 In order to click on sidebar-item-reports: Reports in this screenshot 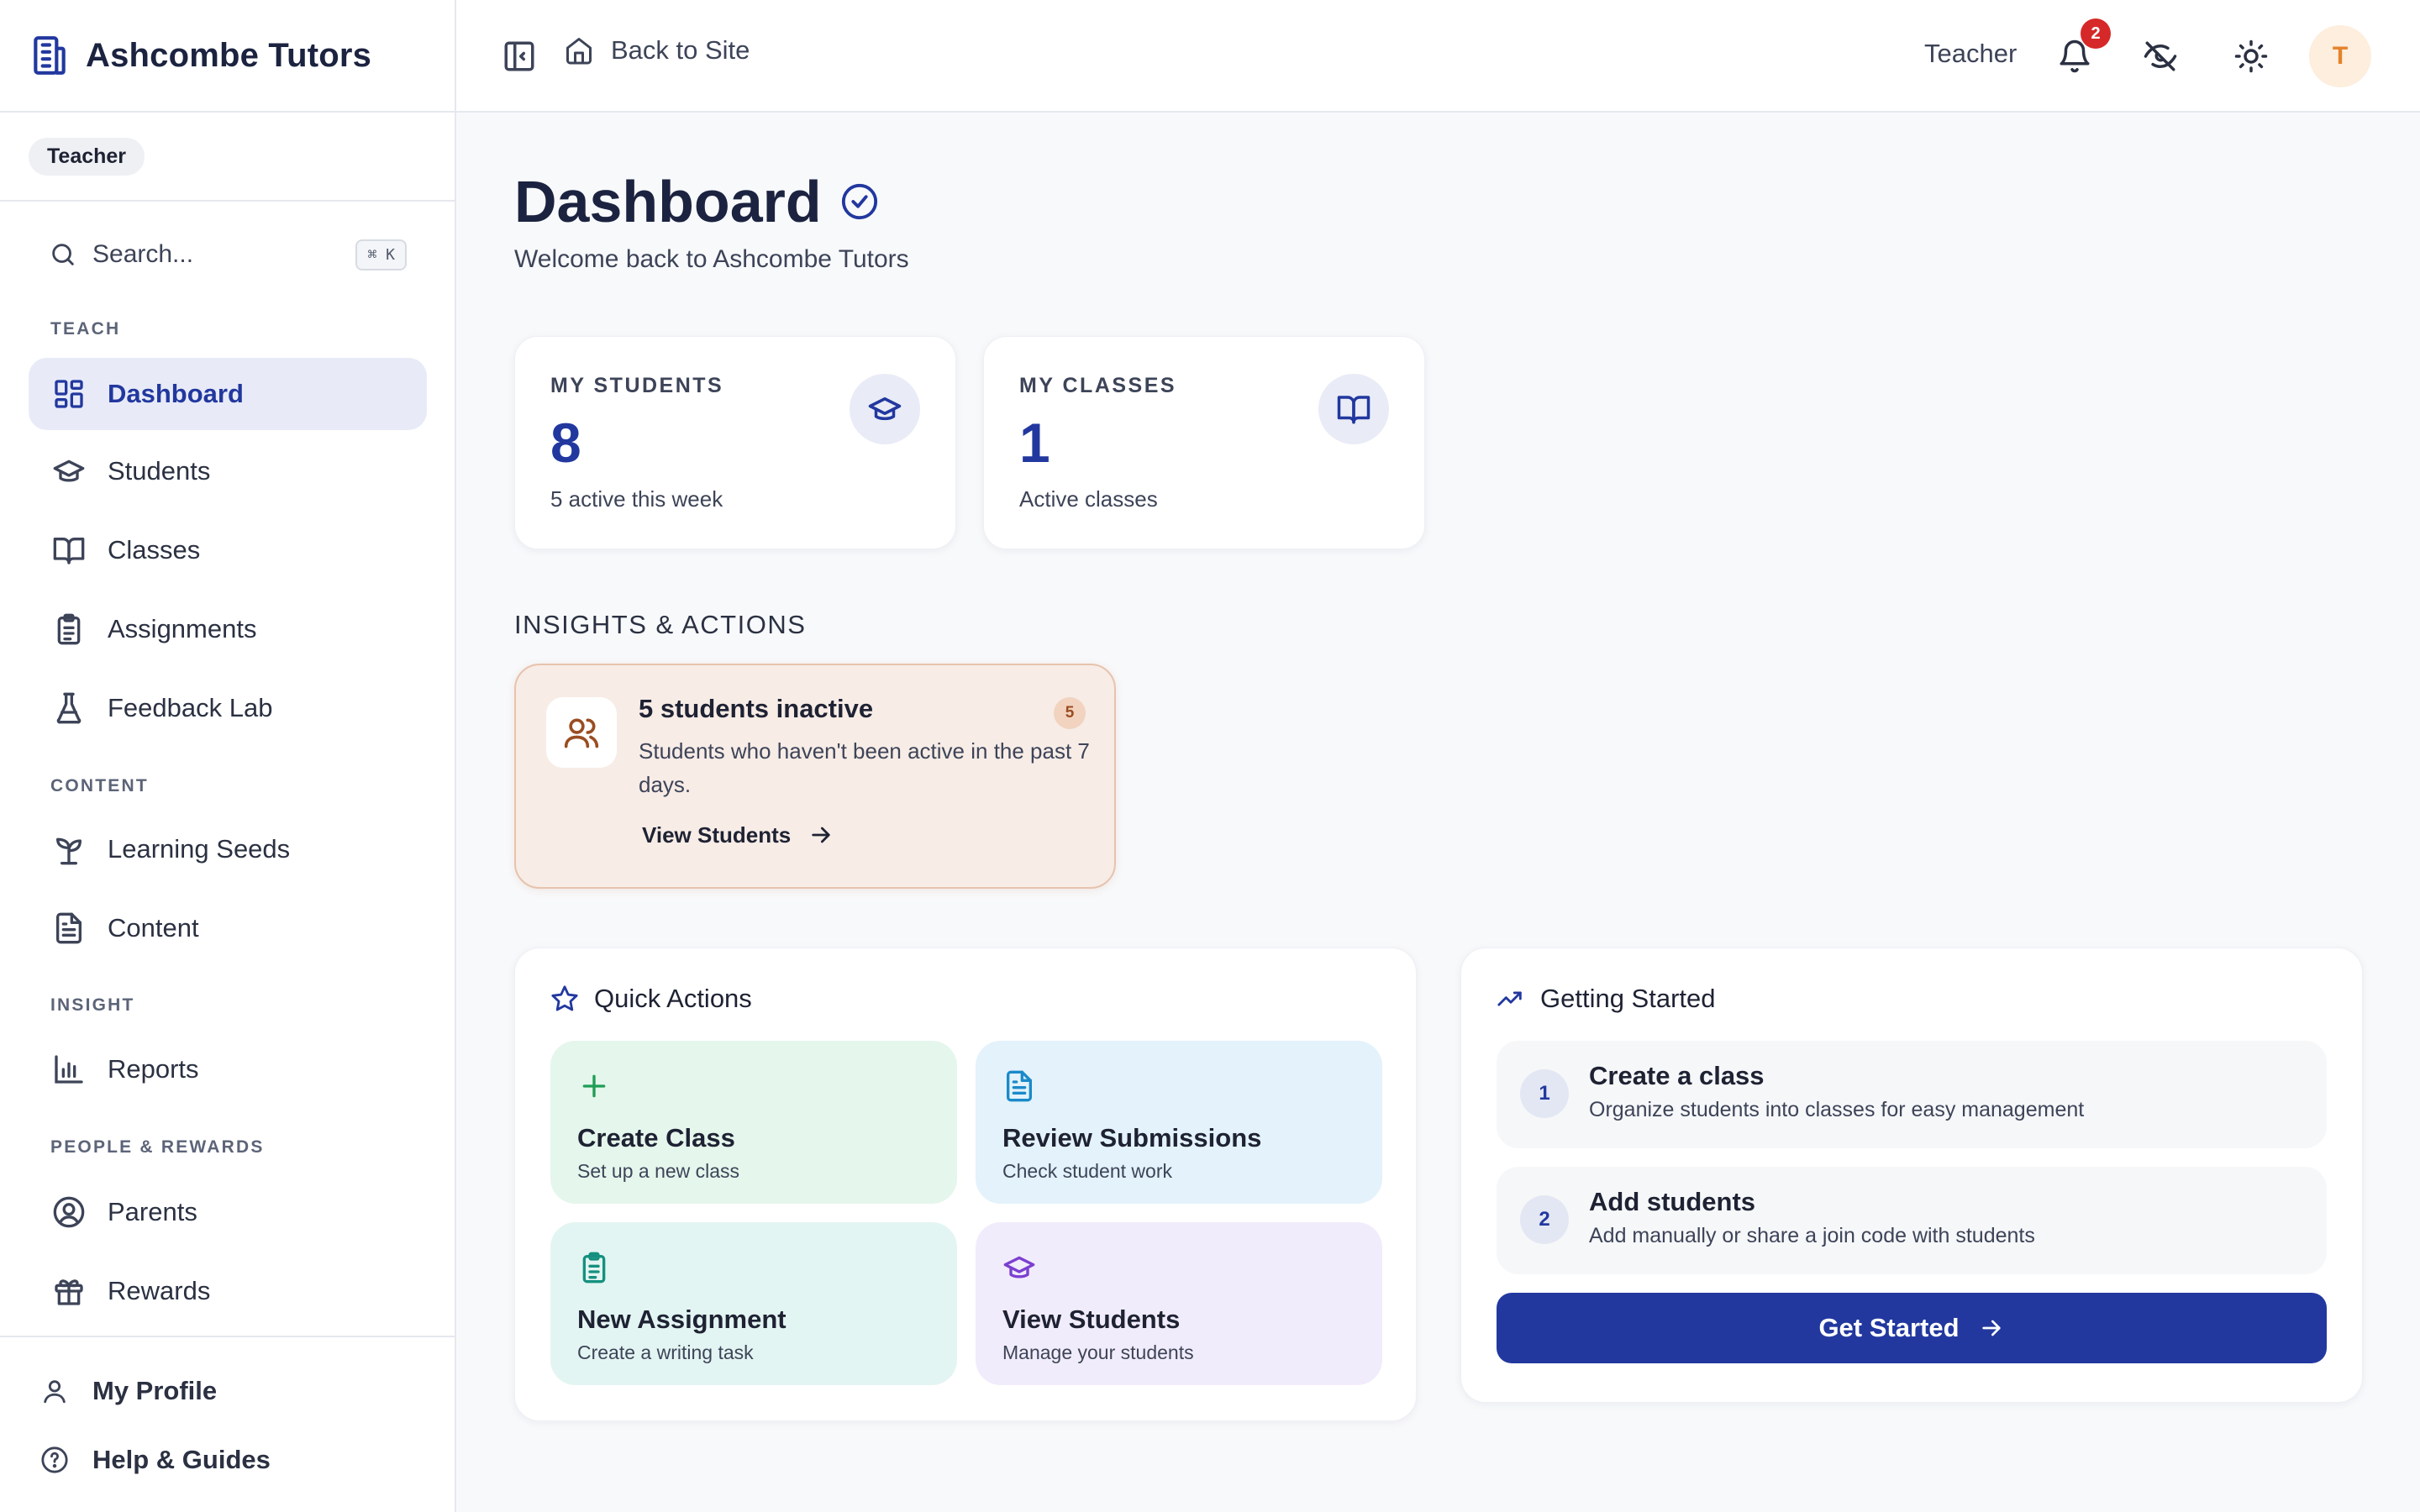, I will do `click(228, 1069)`.